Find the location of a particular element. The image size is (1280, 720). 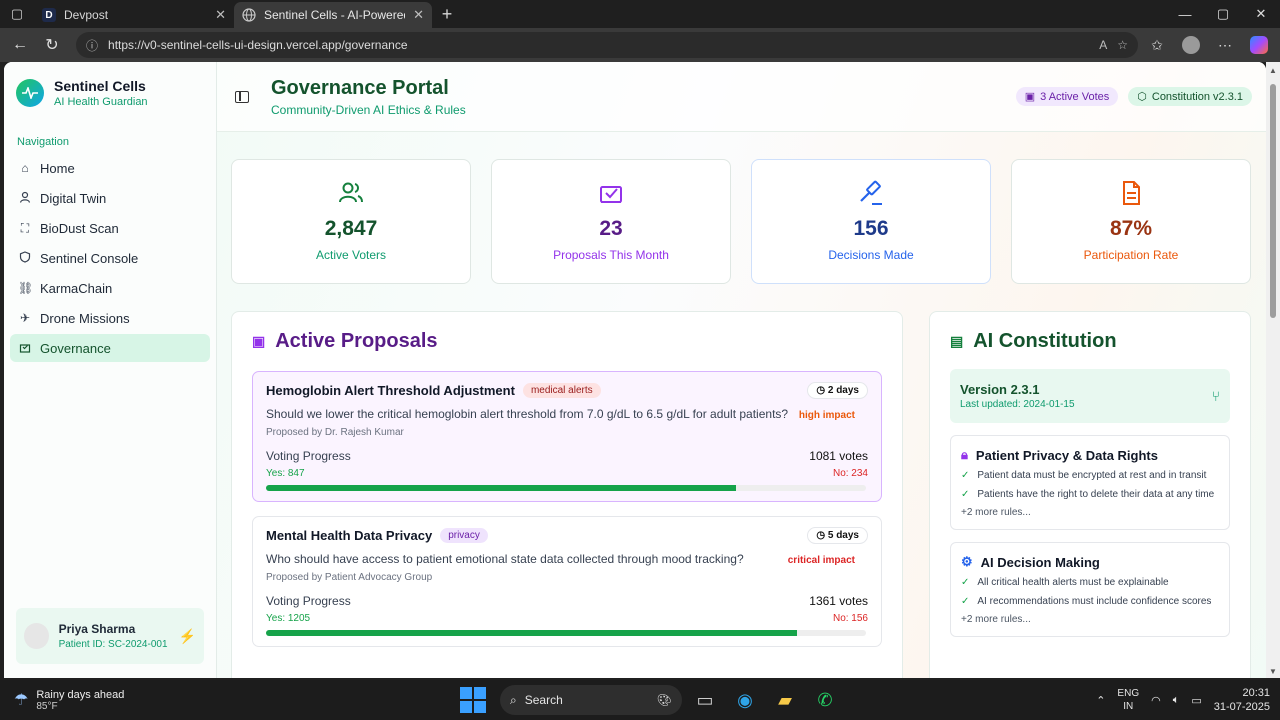

more-menu-icon: ⋯ is located at coordinates (1225, 45).